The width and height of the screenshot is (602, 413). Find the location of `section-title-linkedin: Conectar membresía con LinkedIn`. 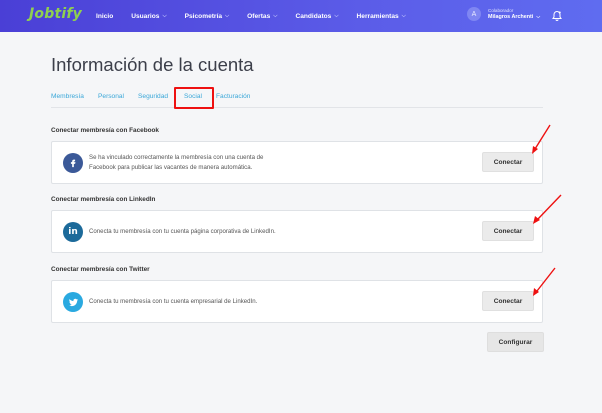

section-title-linkedin: Conectar membresía con LinkedIn is located at coordinates (103, 199).